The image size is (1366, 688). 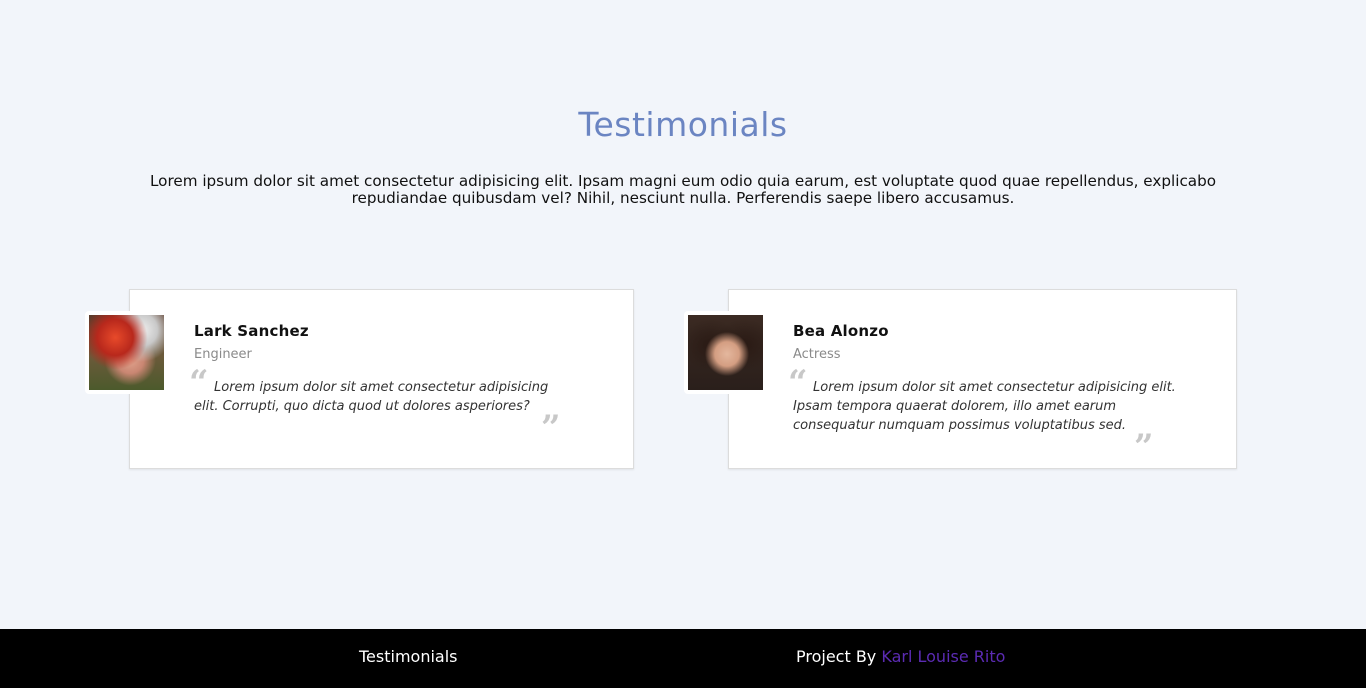 I want to click on testimonial-role: Actress, so click(x=817, y=354).